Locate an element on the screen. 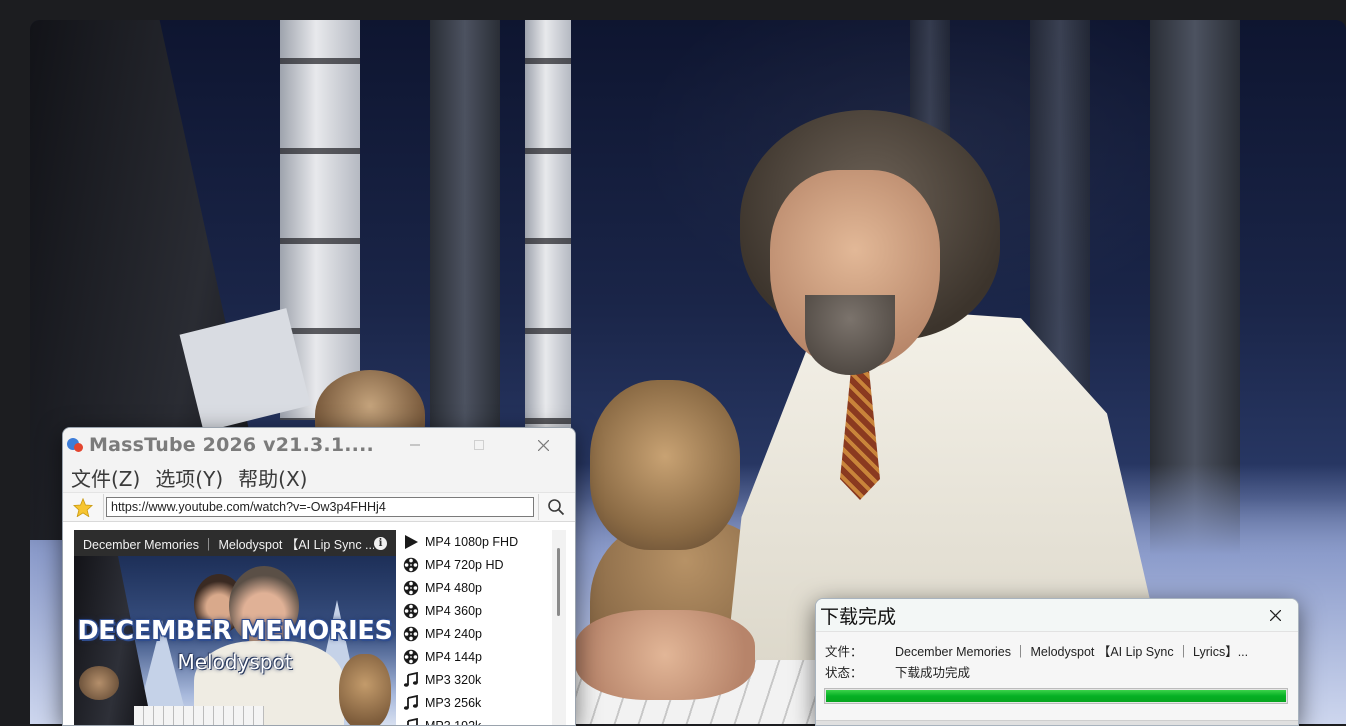 The width and height of the screenshot is (1346, 726). thumb-keys is located at coordinates (199, 716).